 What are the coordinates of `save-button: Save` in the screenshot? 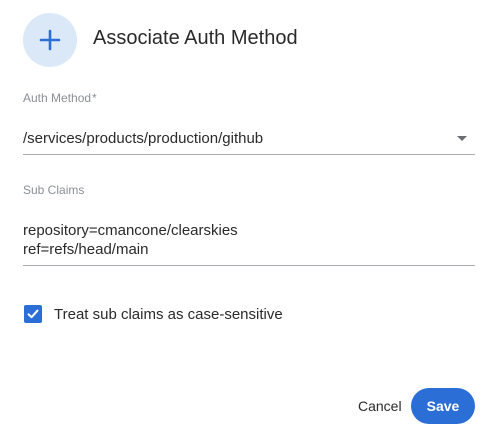 It's located at (443, 406).